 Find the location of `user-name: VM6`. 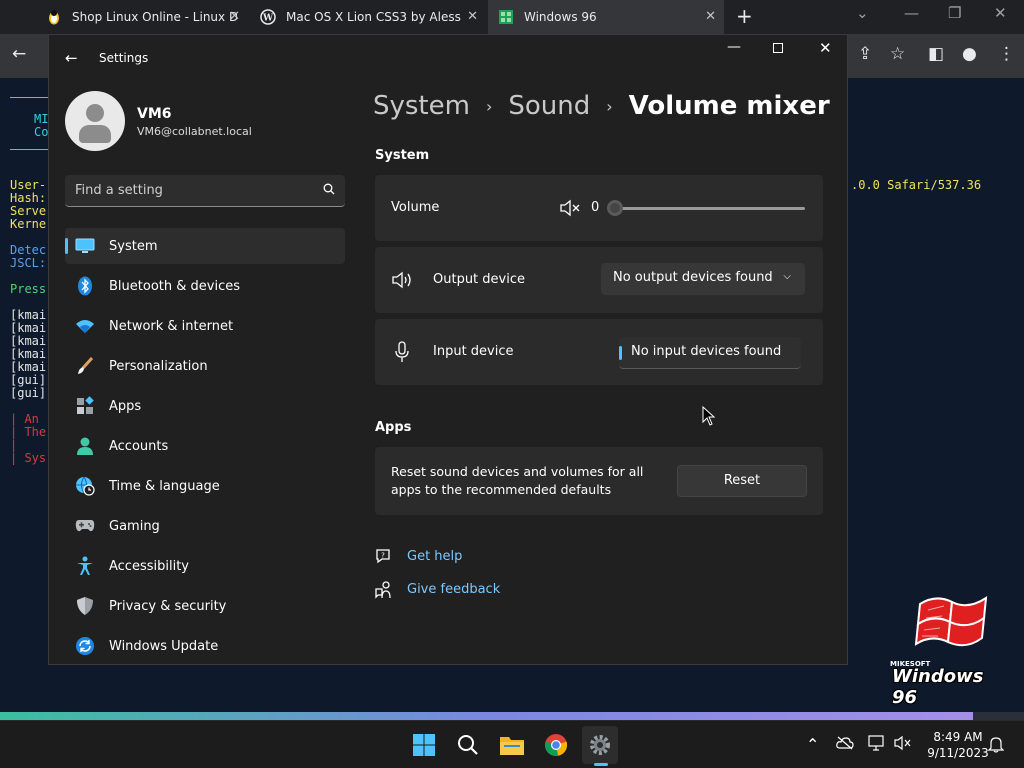

user-name: VM6 is located at coordinates (154, 114).